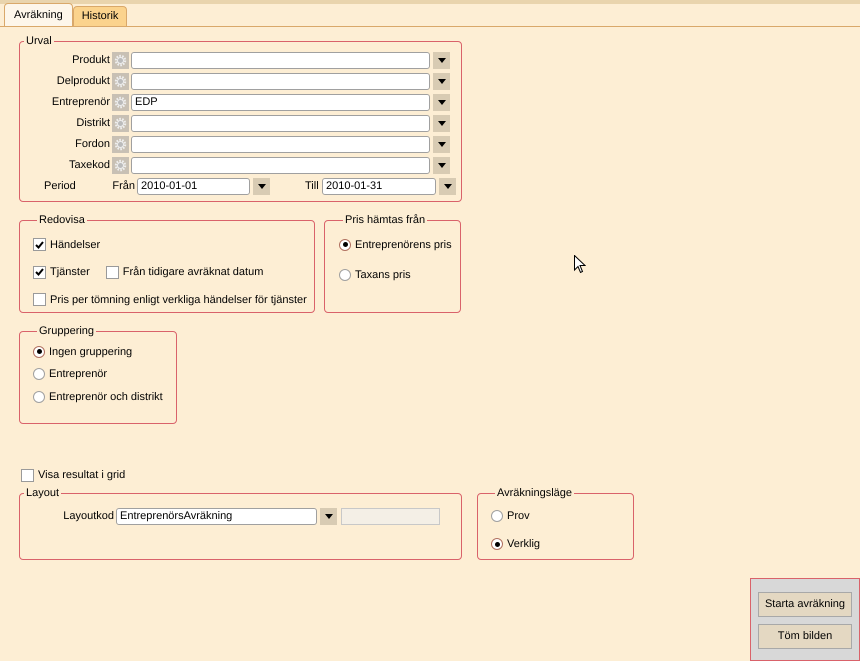 The width and height of the screenshot is (860, 661). I want to click on field-label: Entreprenör, so click(80, 102).